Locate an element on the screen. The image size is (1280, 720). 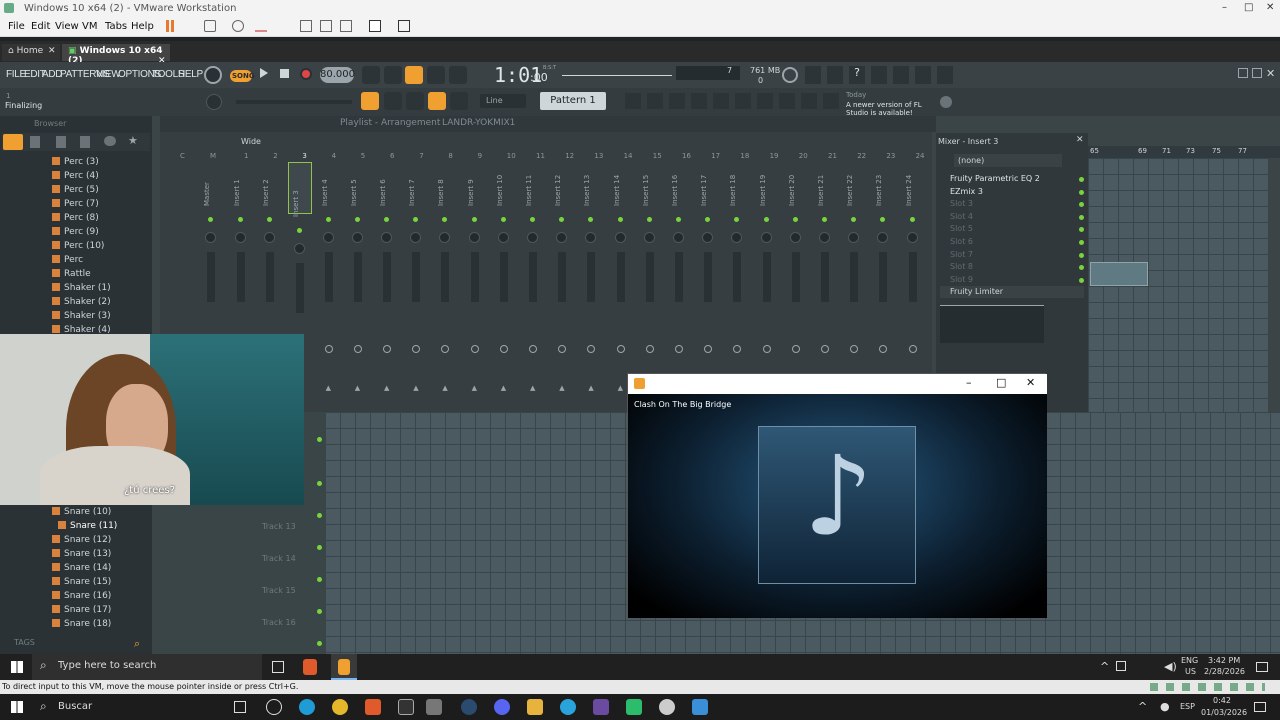
countdown-icon is located at coordinates (414, 75).